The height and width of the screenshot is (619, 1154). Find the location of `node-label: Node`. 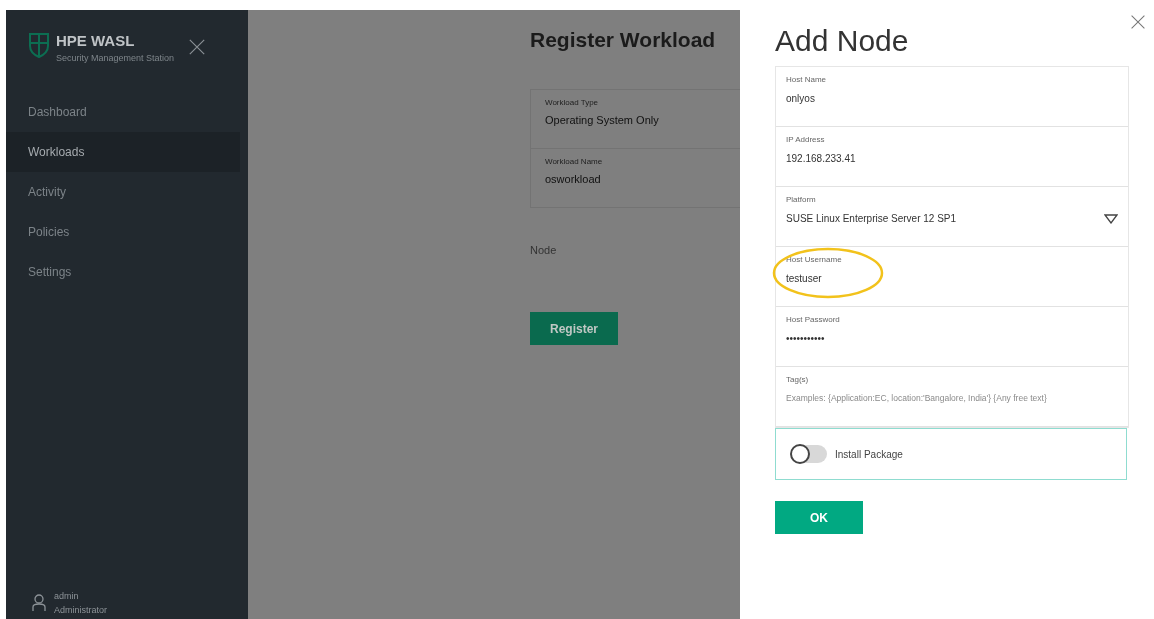

node-label: Node is located at coordinates (544, 250).